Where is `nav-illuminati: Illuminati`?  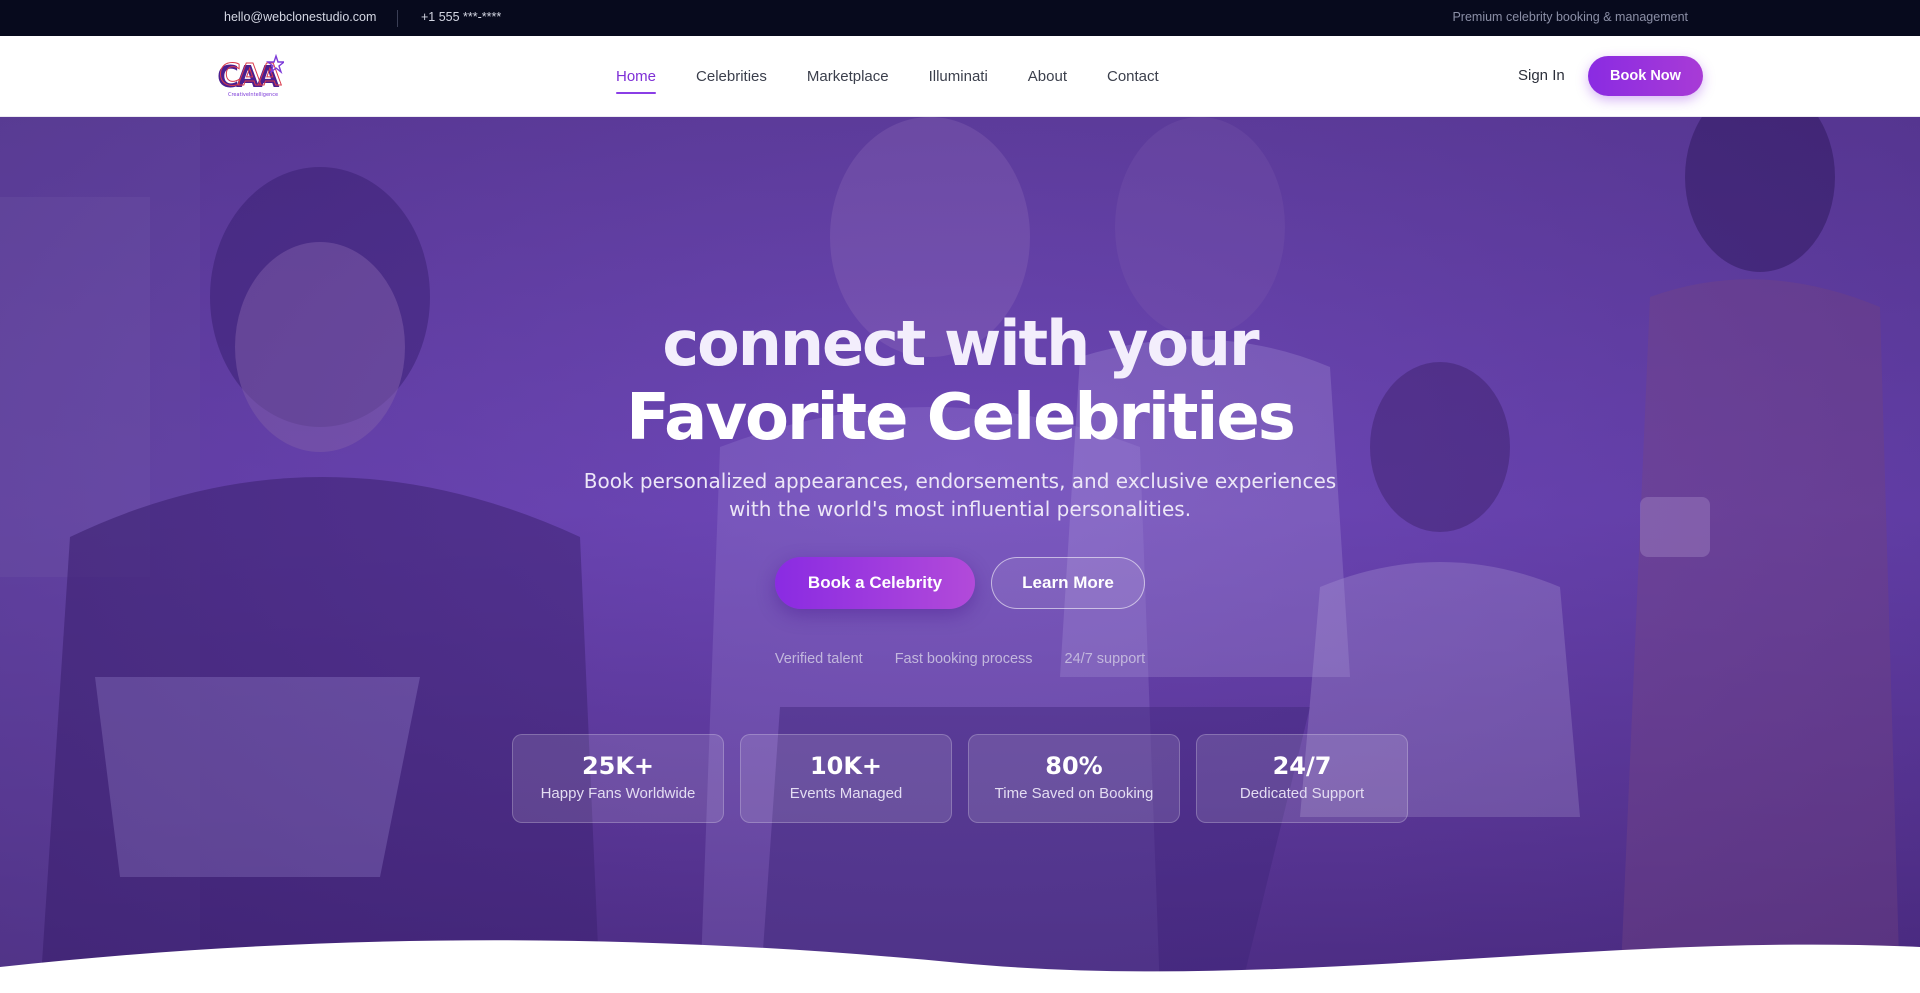 nav-illuminati: Illuminati is located at coordinates (958, 76).